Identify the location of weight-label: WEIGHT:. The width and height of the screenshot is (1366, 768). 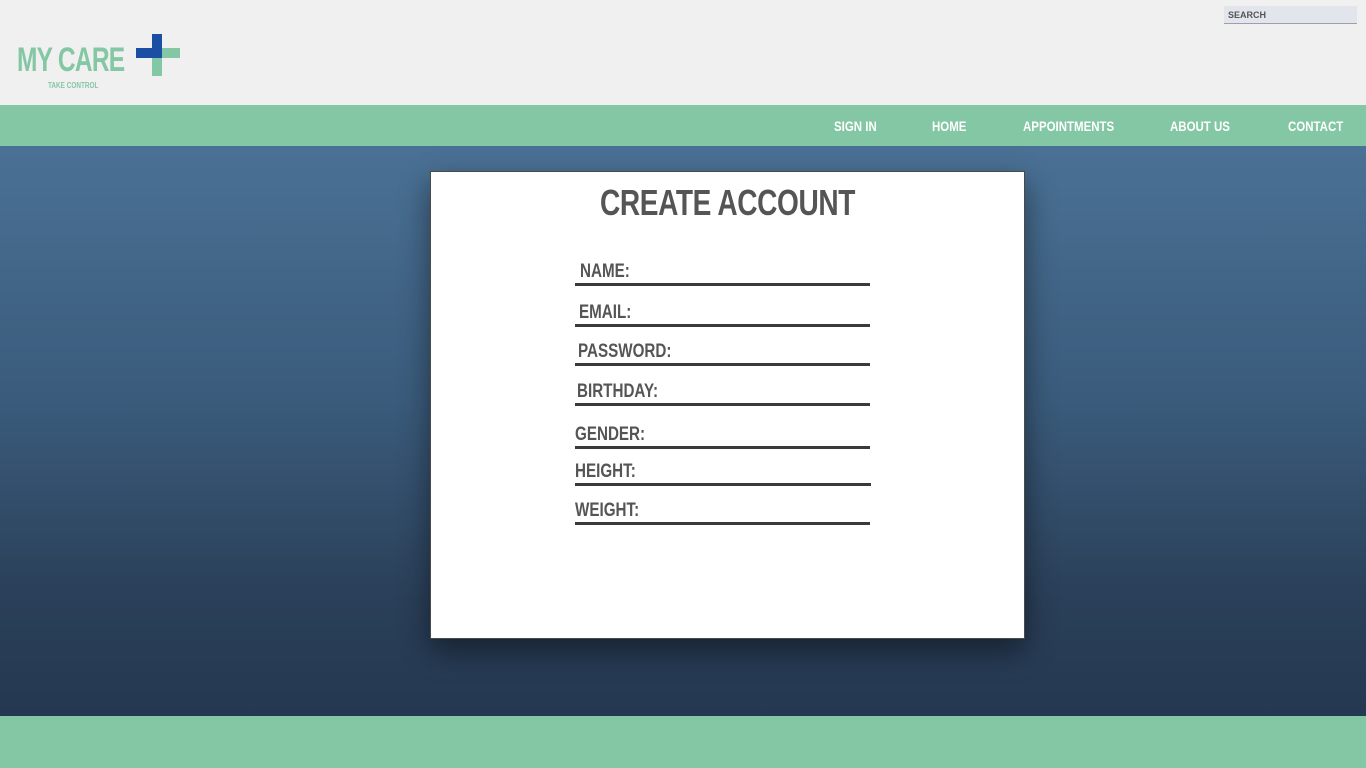
(607, 510).